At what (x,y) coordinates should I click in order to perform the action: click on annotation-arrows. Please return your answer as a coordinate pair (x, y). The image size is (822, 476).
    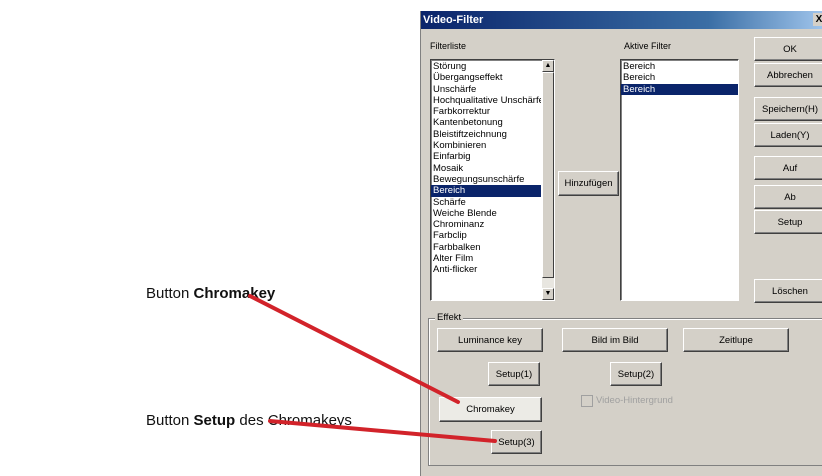
    Looking at the image, I should click on (372, 368).